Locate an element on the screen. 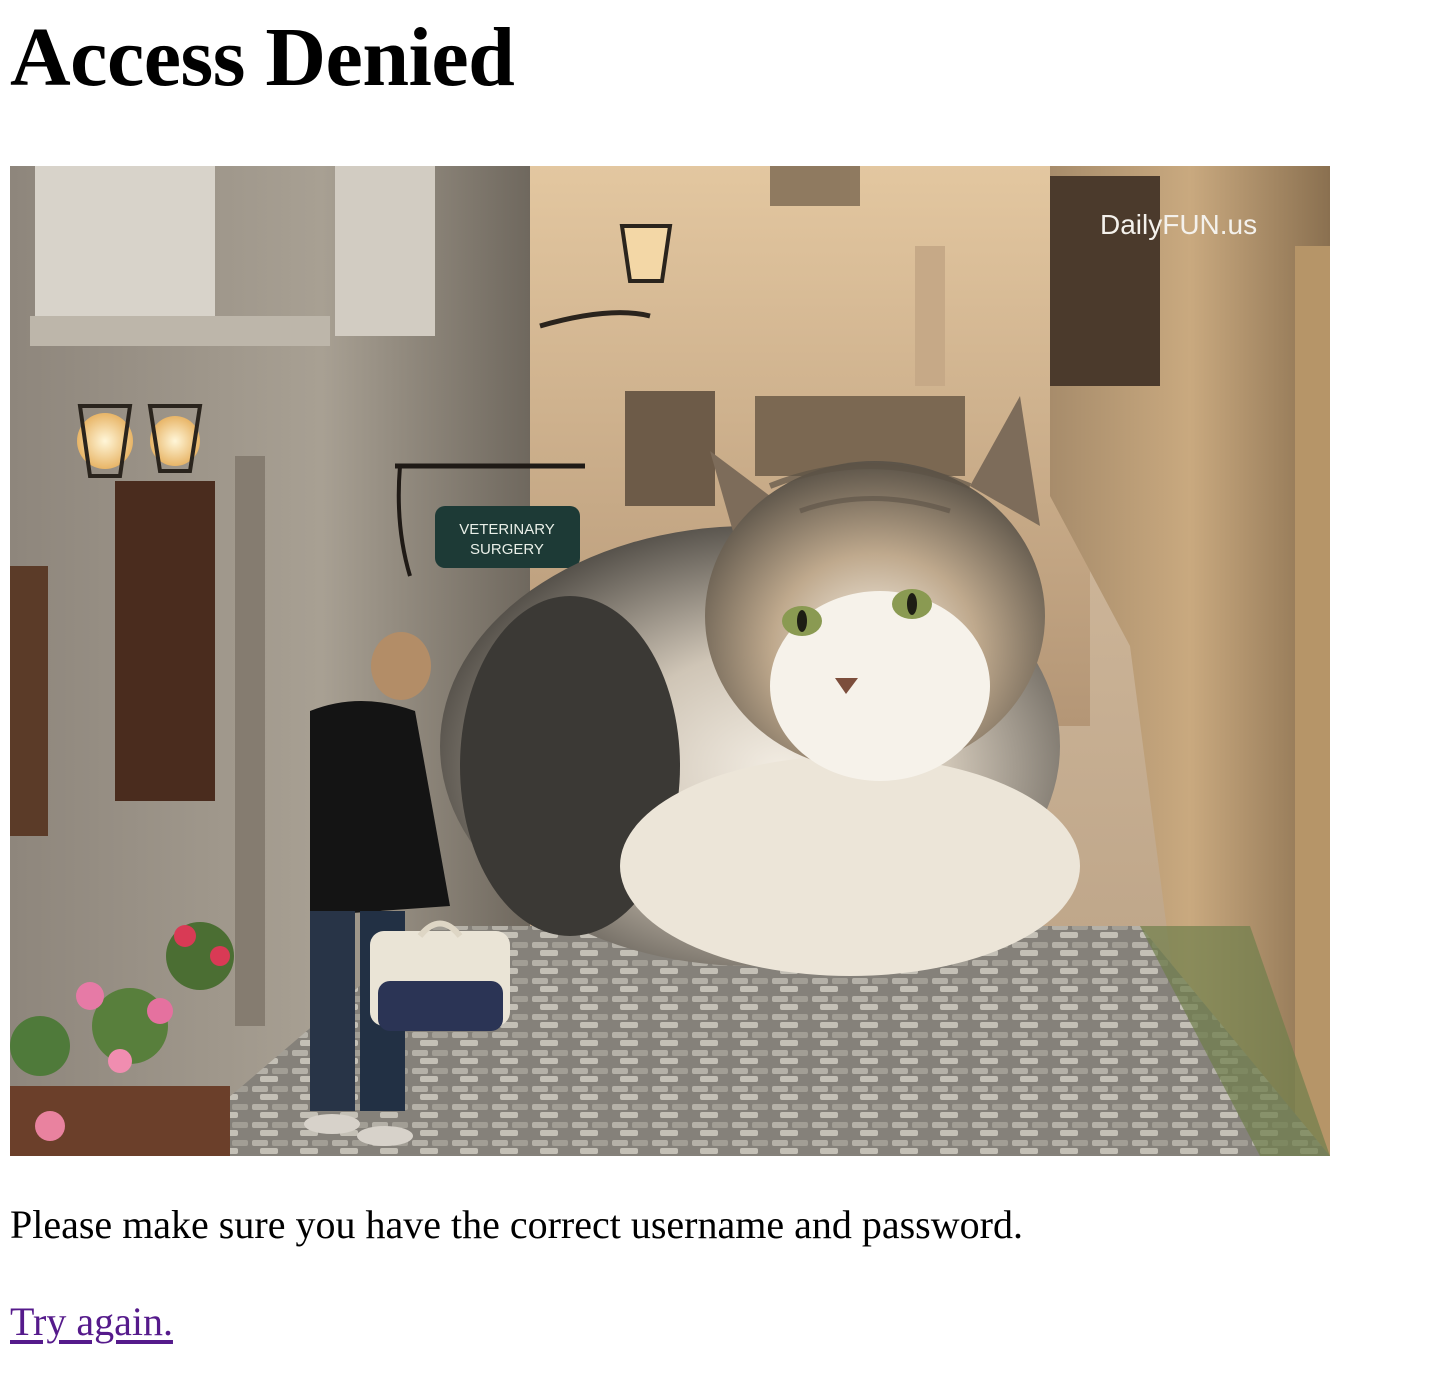 The image size is (1450, 1390). try-again-link: Try again. is located at coordinates (91, 1321).